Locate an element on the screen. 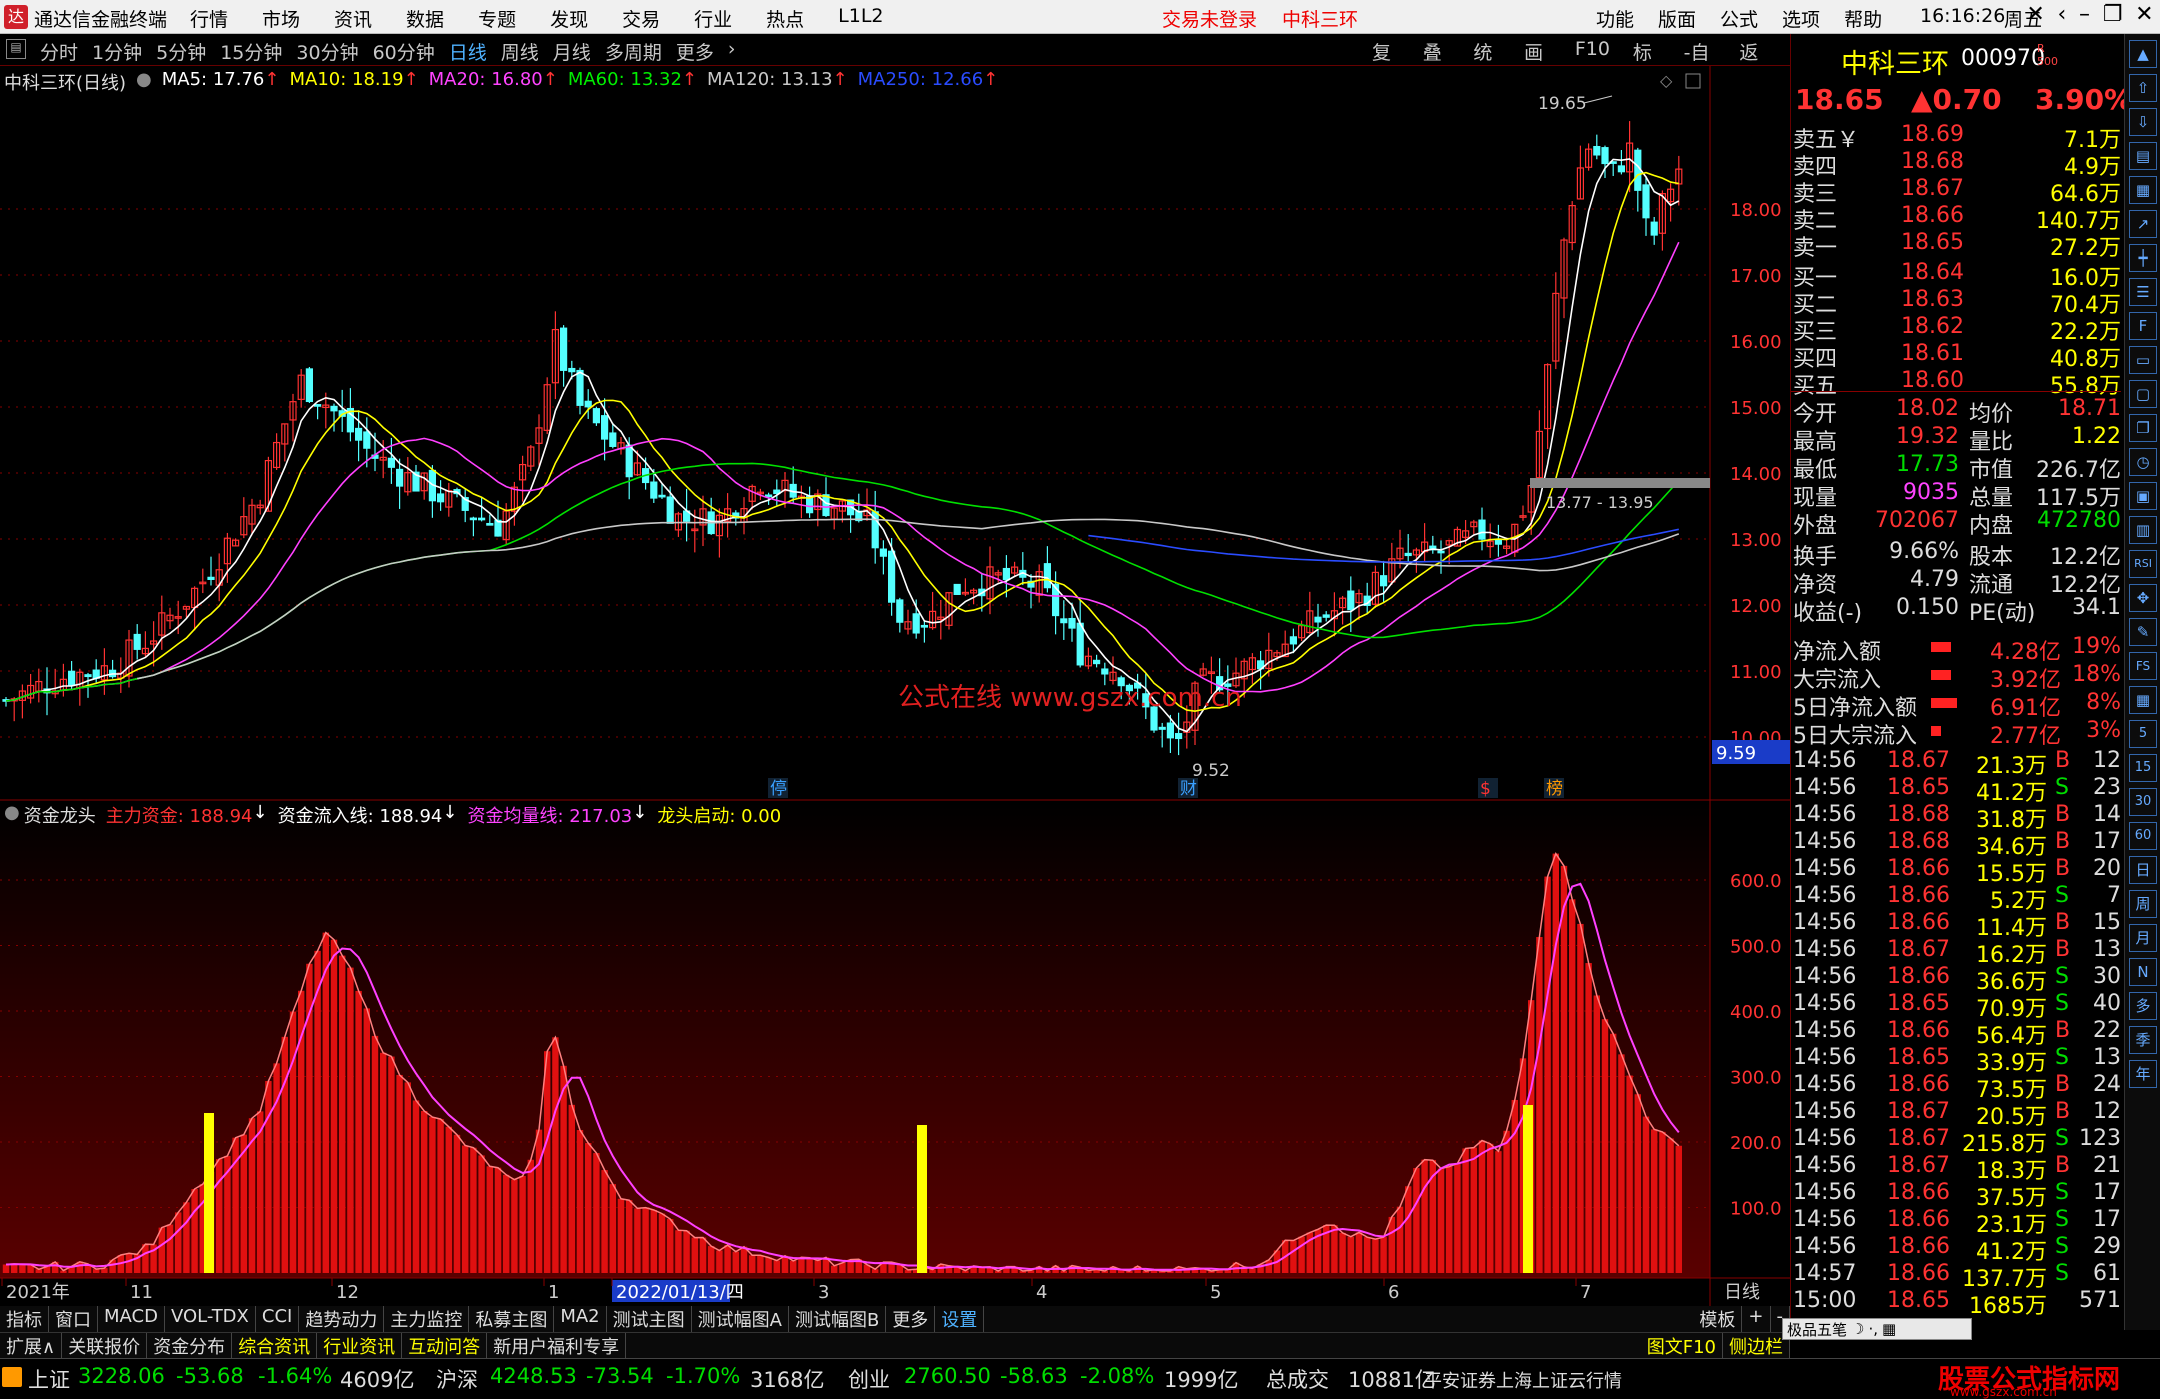 The height and width of the screenshot is (1399, 2160). menu-shichang: 市场 is located at coordinates (281, 18).